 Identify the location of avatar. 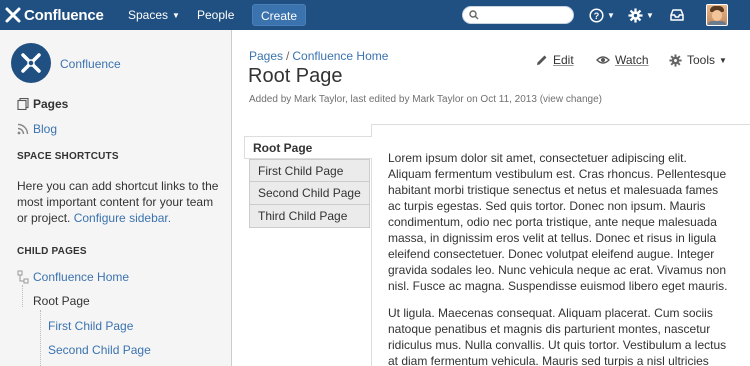
(717, 15).